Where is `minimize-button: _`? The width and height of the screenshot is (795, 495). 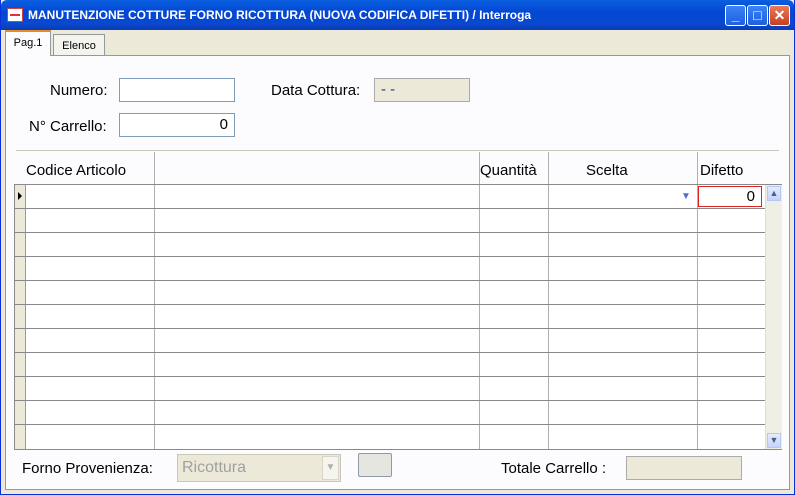 minimize-button: _ is located at coordinates (735, 15).